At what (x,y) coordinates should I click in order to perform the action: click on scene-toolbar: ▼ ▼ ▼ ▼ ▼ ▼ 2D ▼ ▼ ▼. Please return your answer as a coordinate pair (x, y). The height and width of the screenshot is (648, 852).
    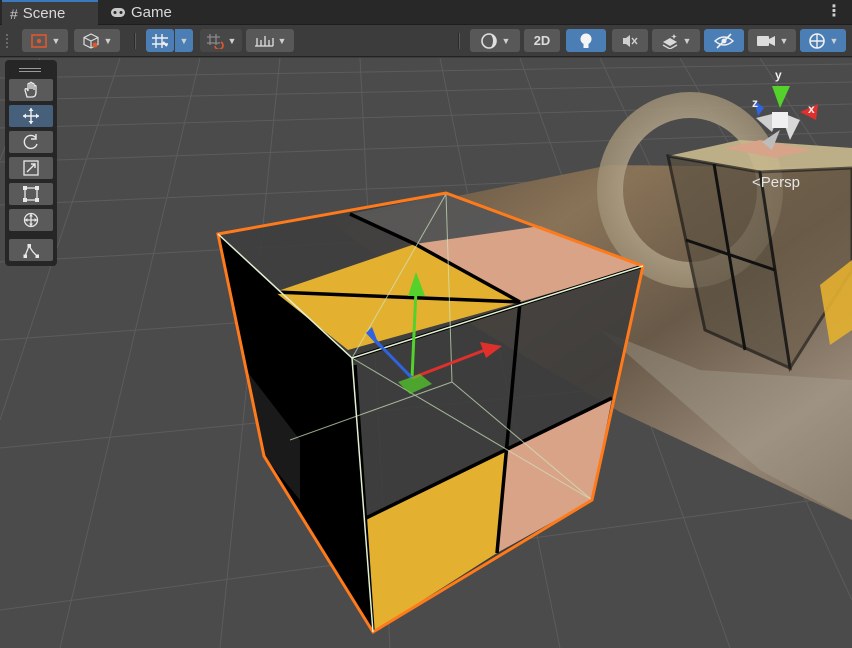
    Looking at the image, I should click on (426, 41).